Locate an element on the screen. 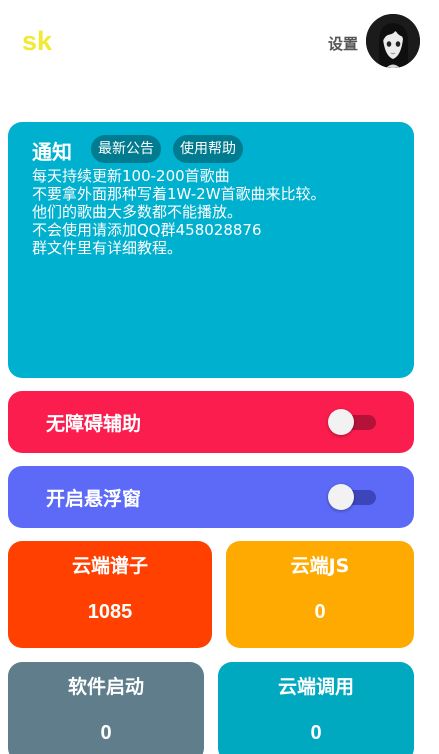 The height and width of the screenshot is (754, 439). settings-button: 设置 is located at coordinates (343, 43).